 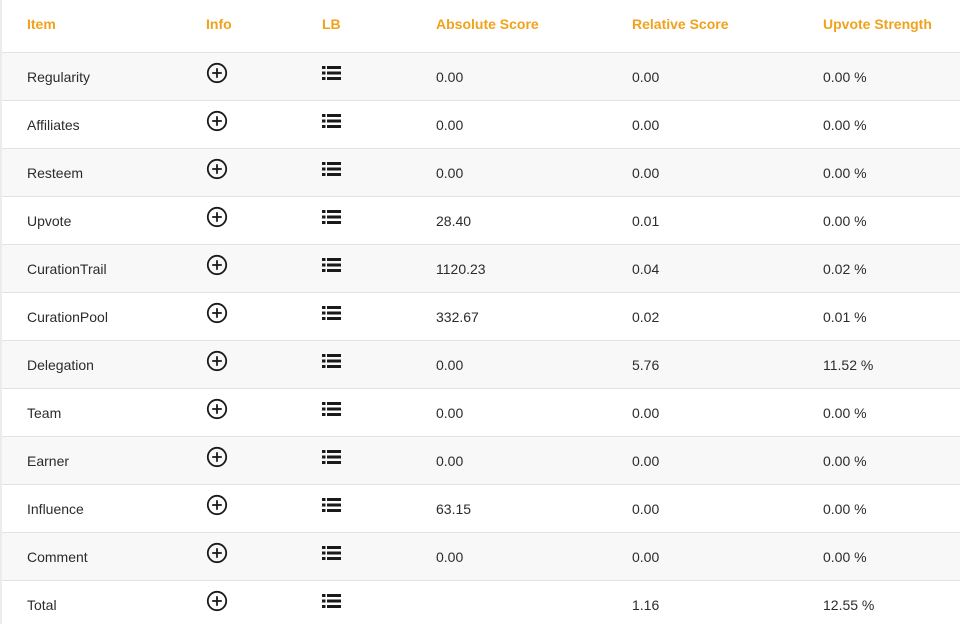 What do you see at coordinates (481, 317) in the screenshot?
I see `table-row: CurationPool 332.67 0.02 0.01 %` at bounding box center [481, 317].